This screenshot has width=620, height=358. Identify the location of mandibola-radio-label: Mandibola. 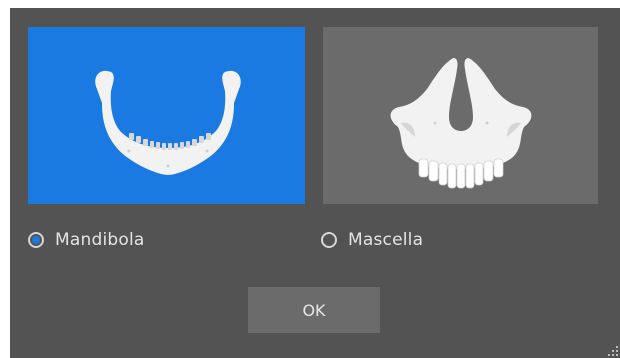
(100, 240).